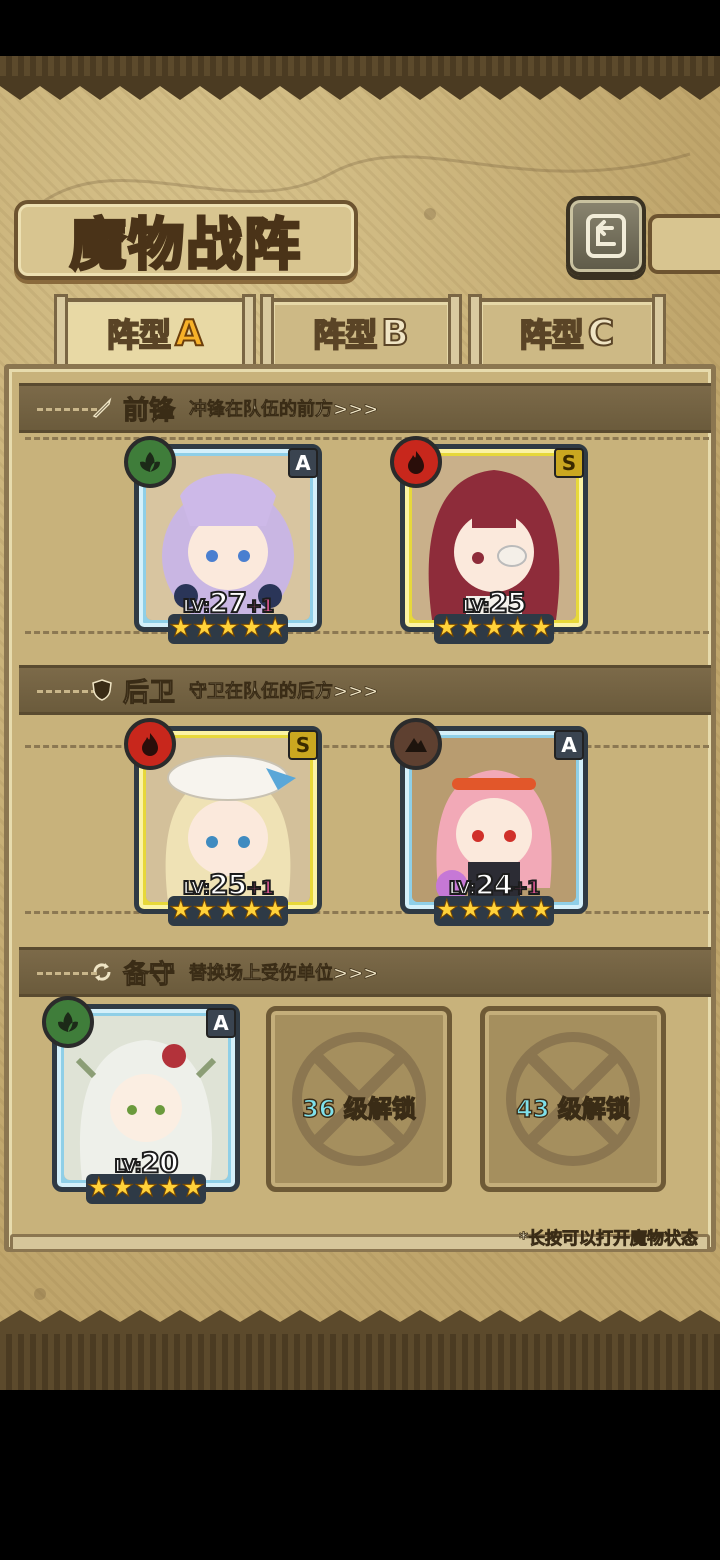 Image resolution: width=720 pixels, height=1560 pixels. I want to click on unlock-level: 43, so click(532, 1108).